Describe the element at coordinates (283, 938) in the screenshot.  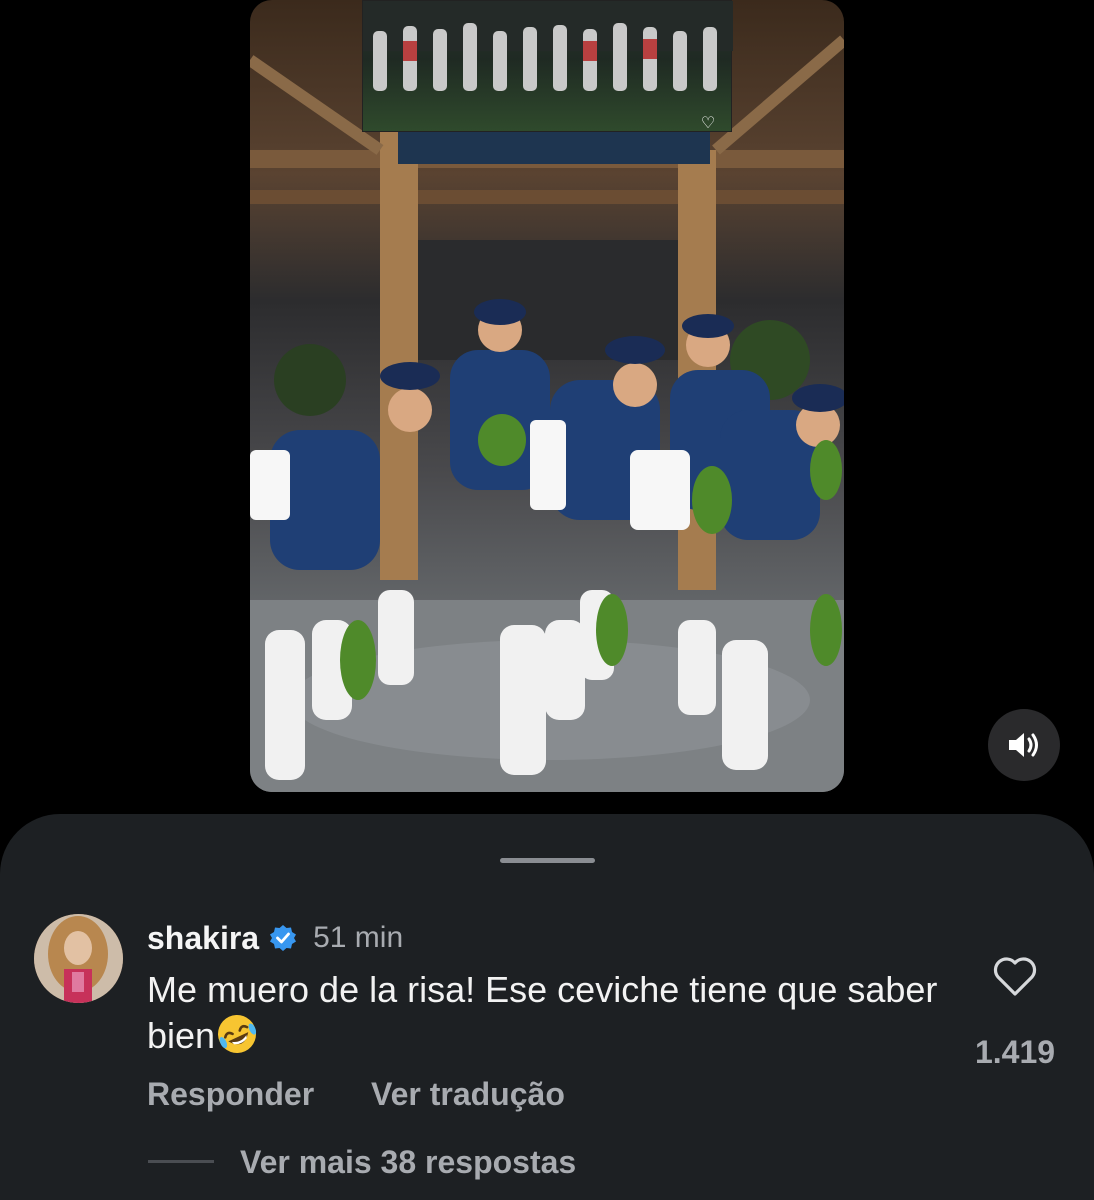
I see `verified-badge-icon` at that location.